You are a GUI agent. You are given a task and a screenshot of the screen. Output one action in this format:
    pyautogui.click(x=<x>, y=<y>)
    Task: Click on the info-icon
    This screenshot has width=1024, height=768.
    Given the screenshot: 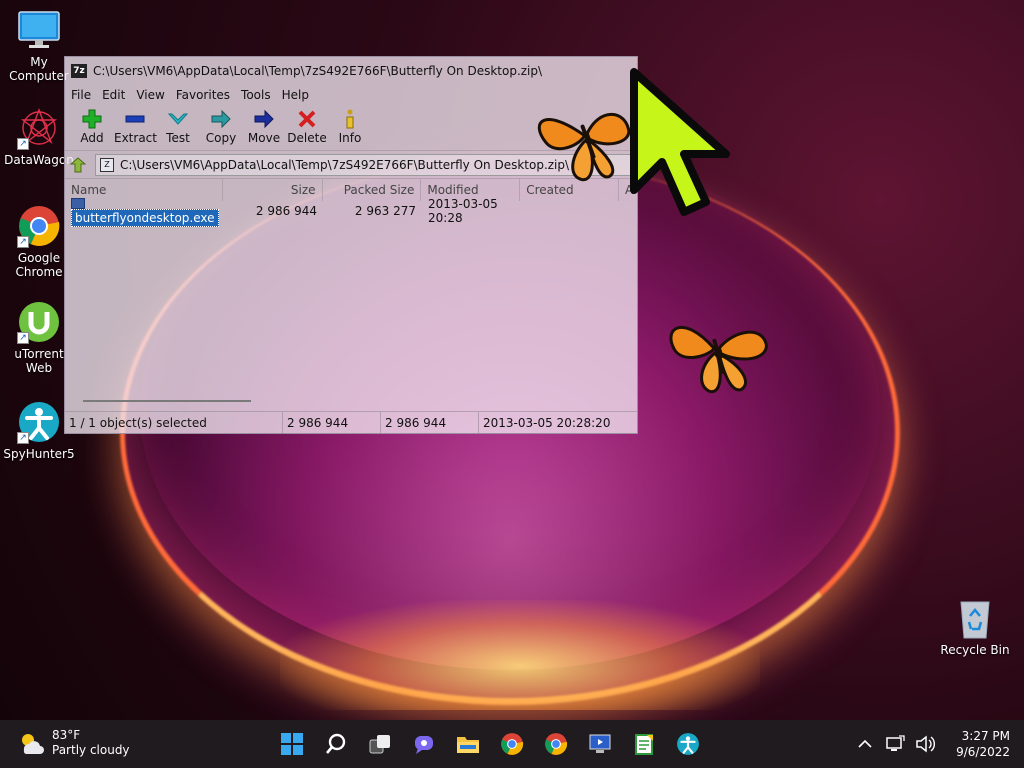 What is the action you would take?
    pyautogui.click(x=350, y=119)
    